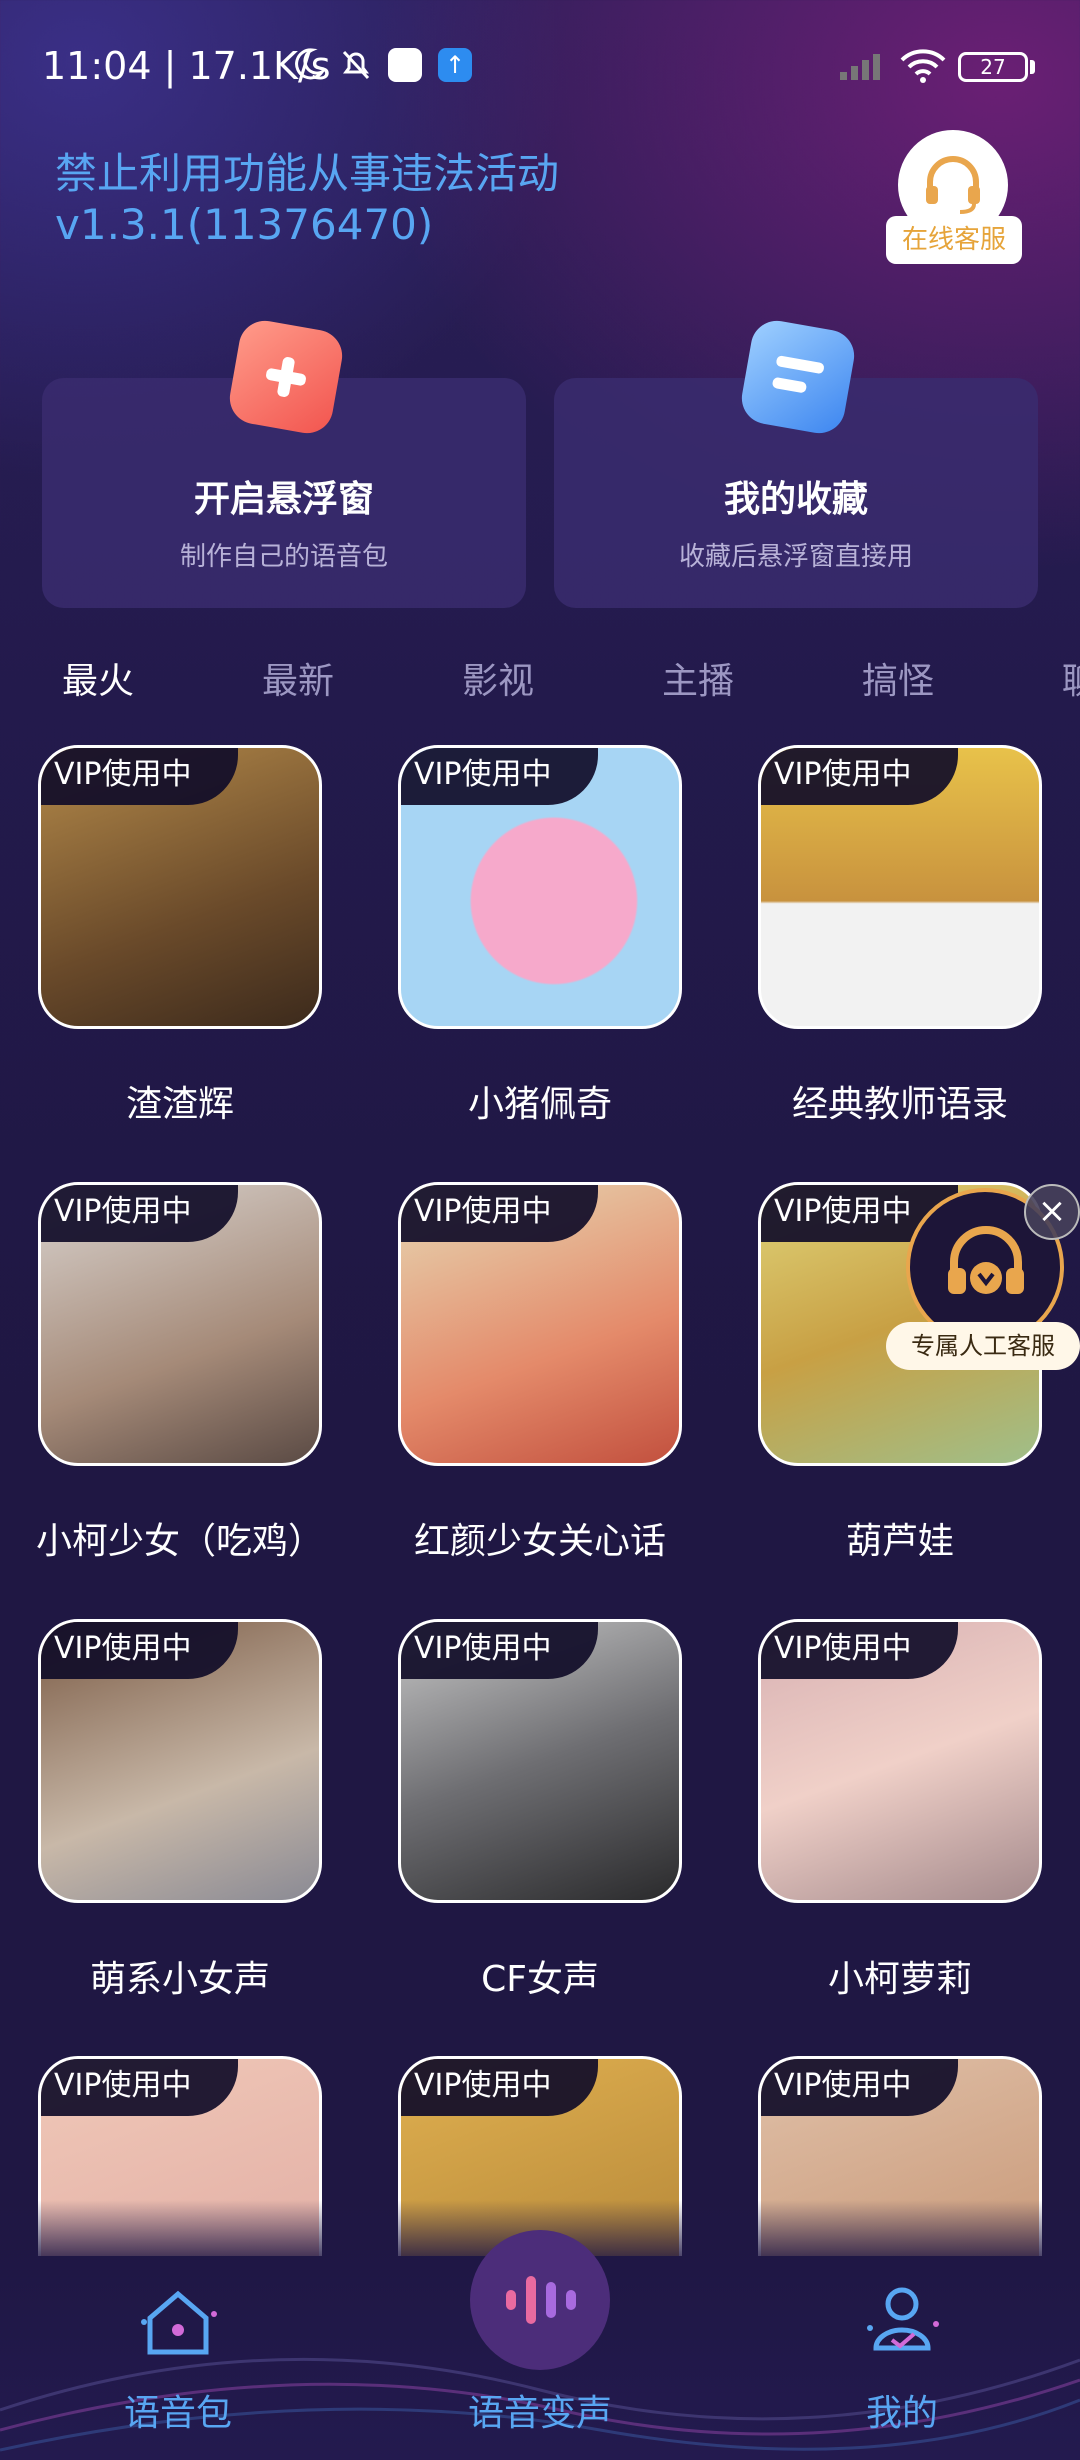 Image resolution: width=1080 pixels, height=2460 pixels. I want to click on tab-newest: 最新, so click(298, 678).